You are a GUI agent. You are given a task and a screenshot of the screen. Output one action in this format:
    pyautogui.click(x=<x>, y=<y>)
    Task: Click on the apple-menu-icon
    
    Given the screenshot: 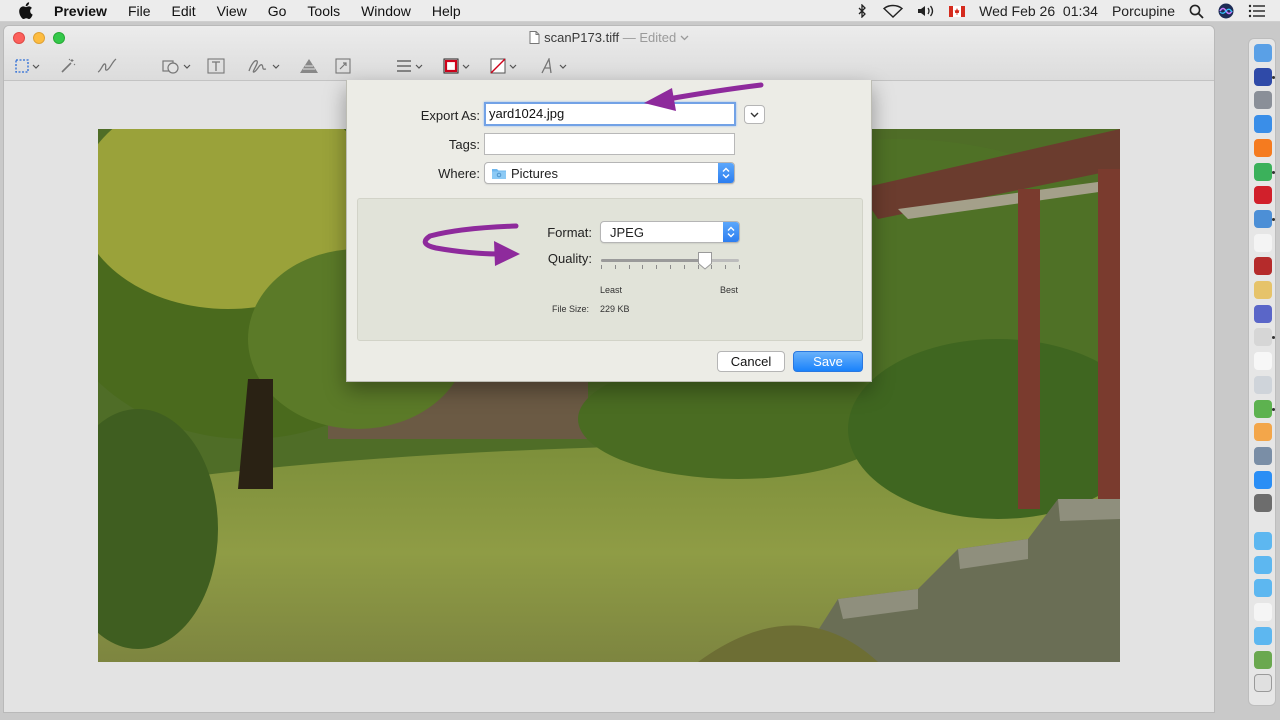 What is the action you would take?
    pyautogui.click(x=28, y=10)
    